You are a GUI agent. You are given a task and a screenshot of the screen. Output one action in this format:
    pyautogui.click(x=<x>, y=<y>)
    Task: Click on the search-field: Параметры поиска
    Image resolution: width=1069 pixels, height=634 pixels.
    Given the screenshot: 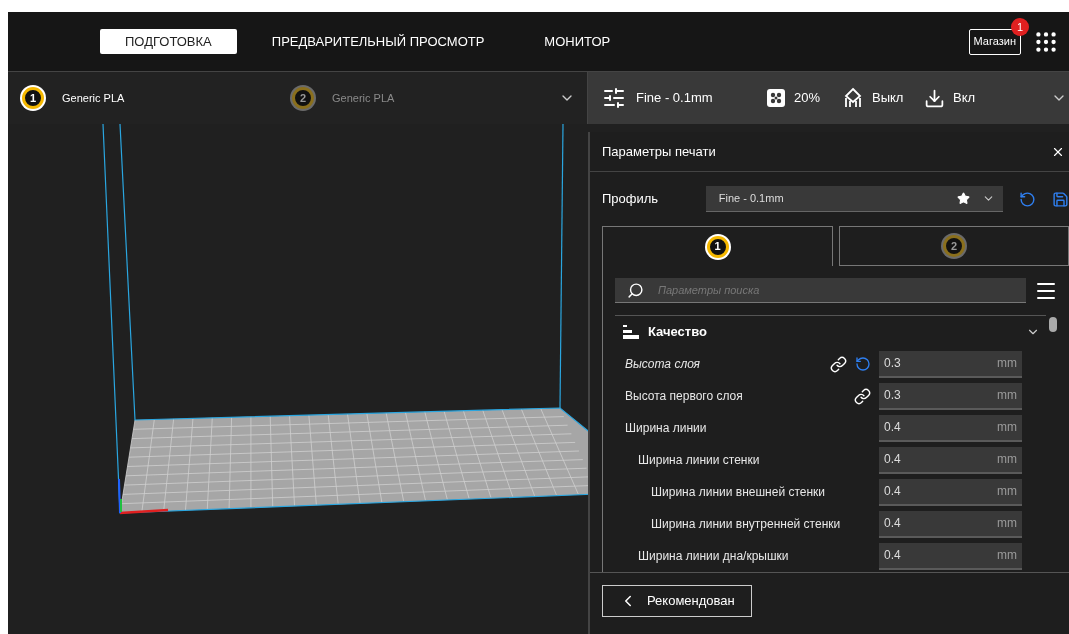 What is the action you would take?
    pyautogui.click(x=820, y=290)
    